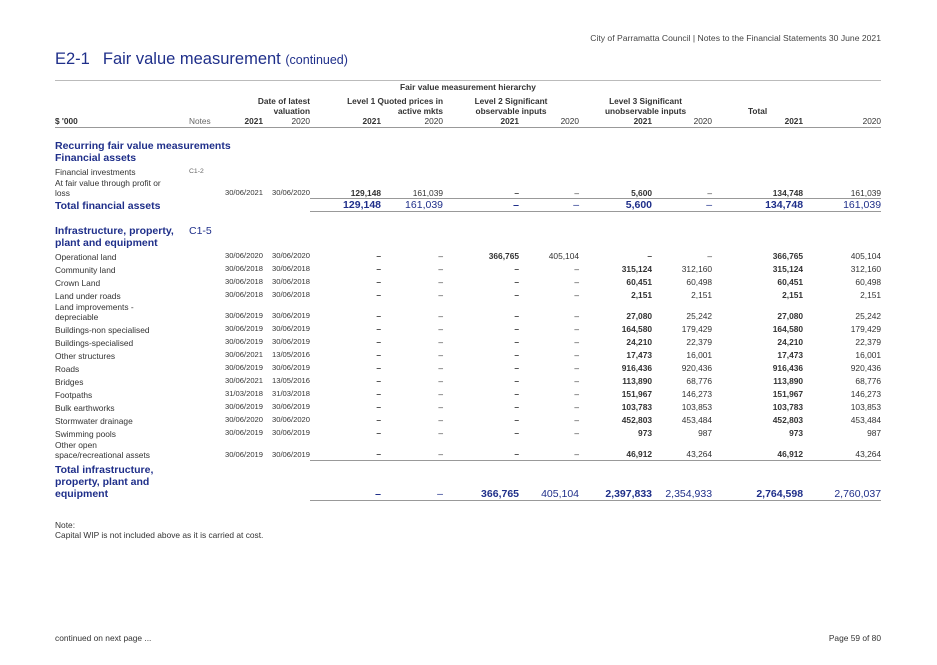 This screenshot has width=937, height=665. What do you see at coordinates (645, 101) in the screenshot?
I see `level3-header-1: Level 3 Significant` at bounding box center [645, 101].